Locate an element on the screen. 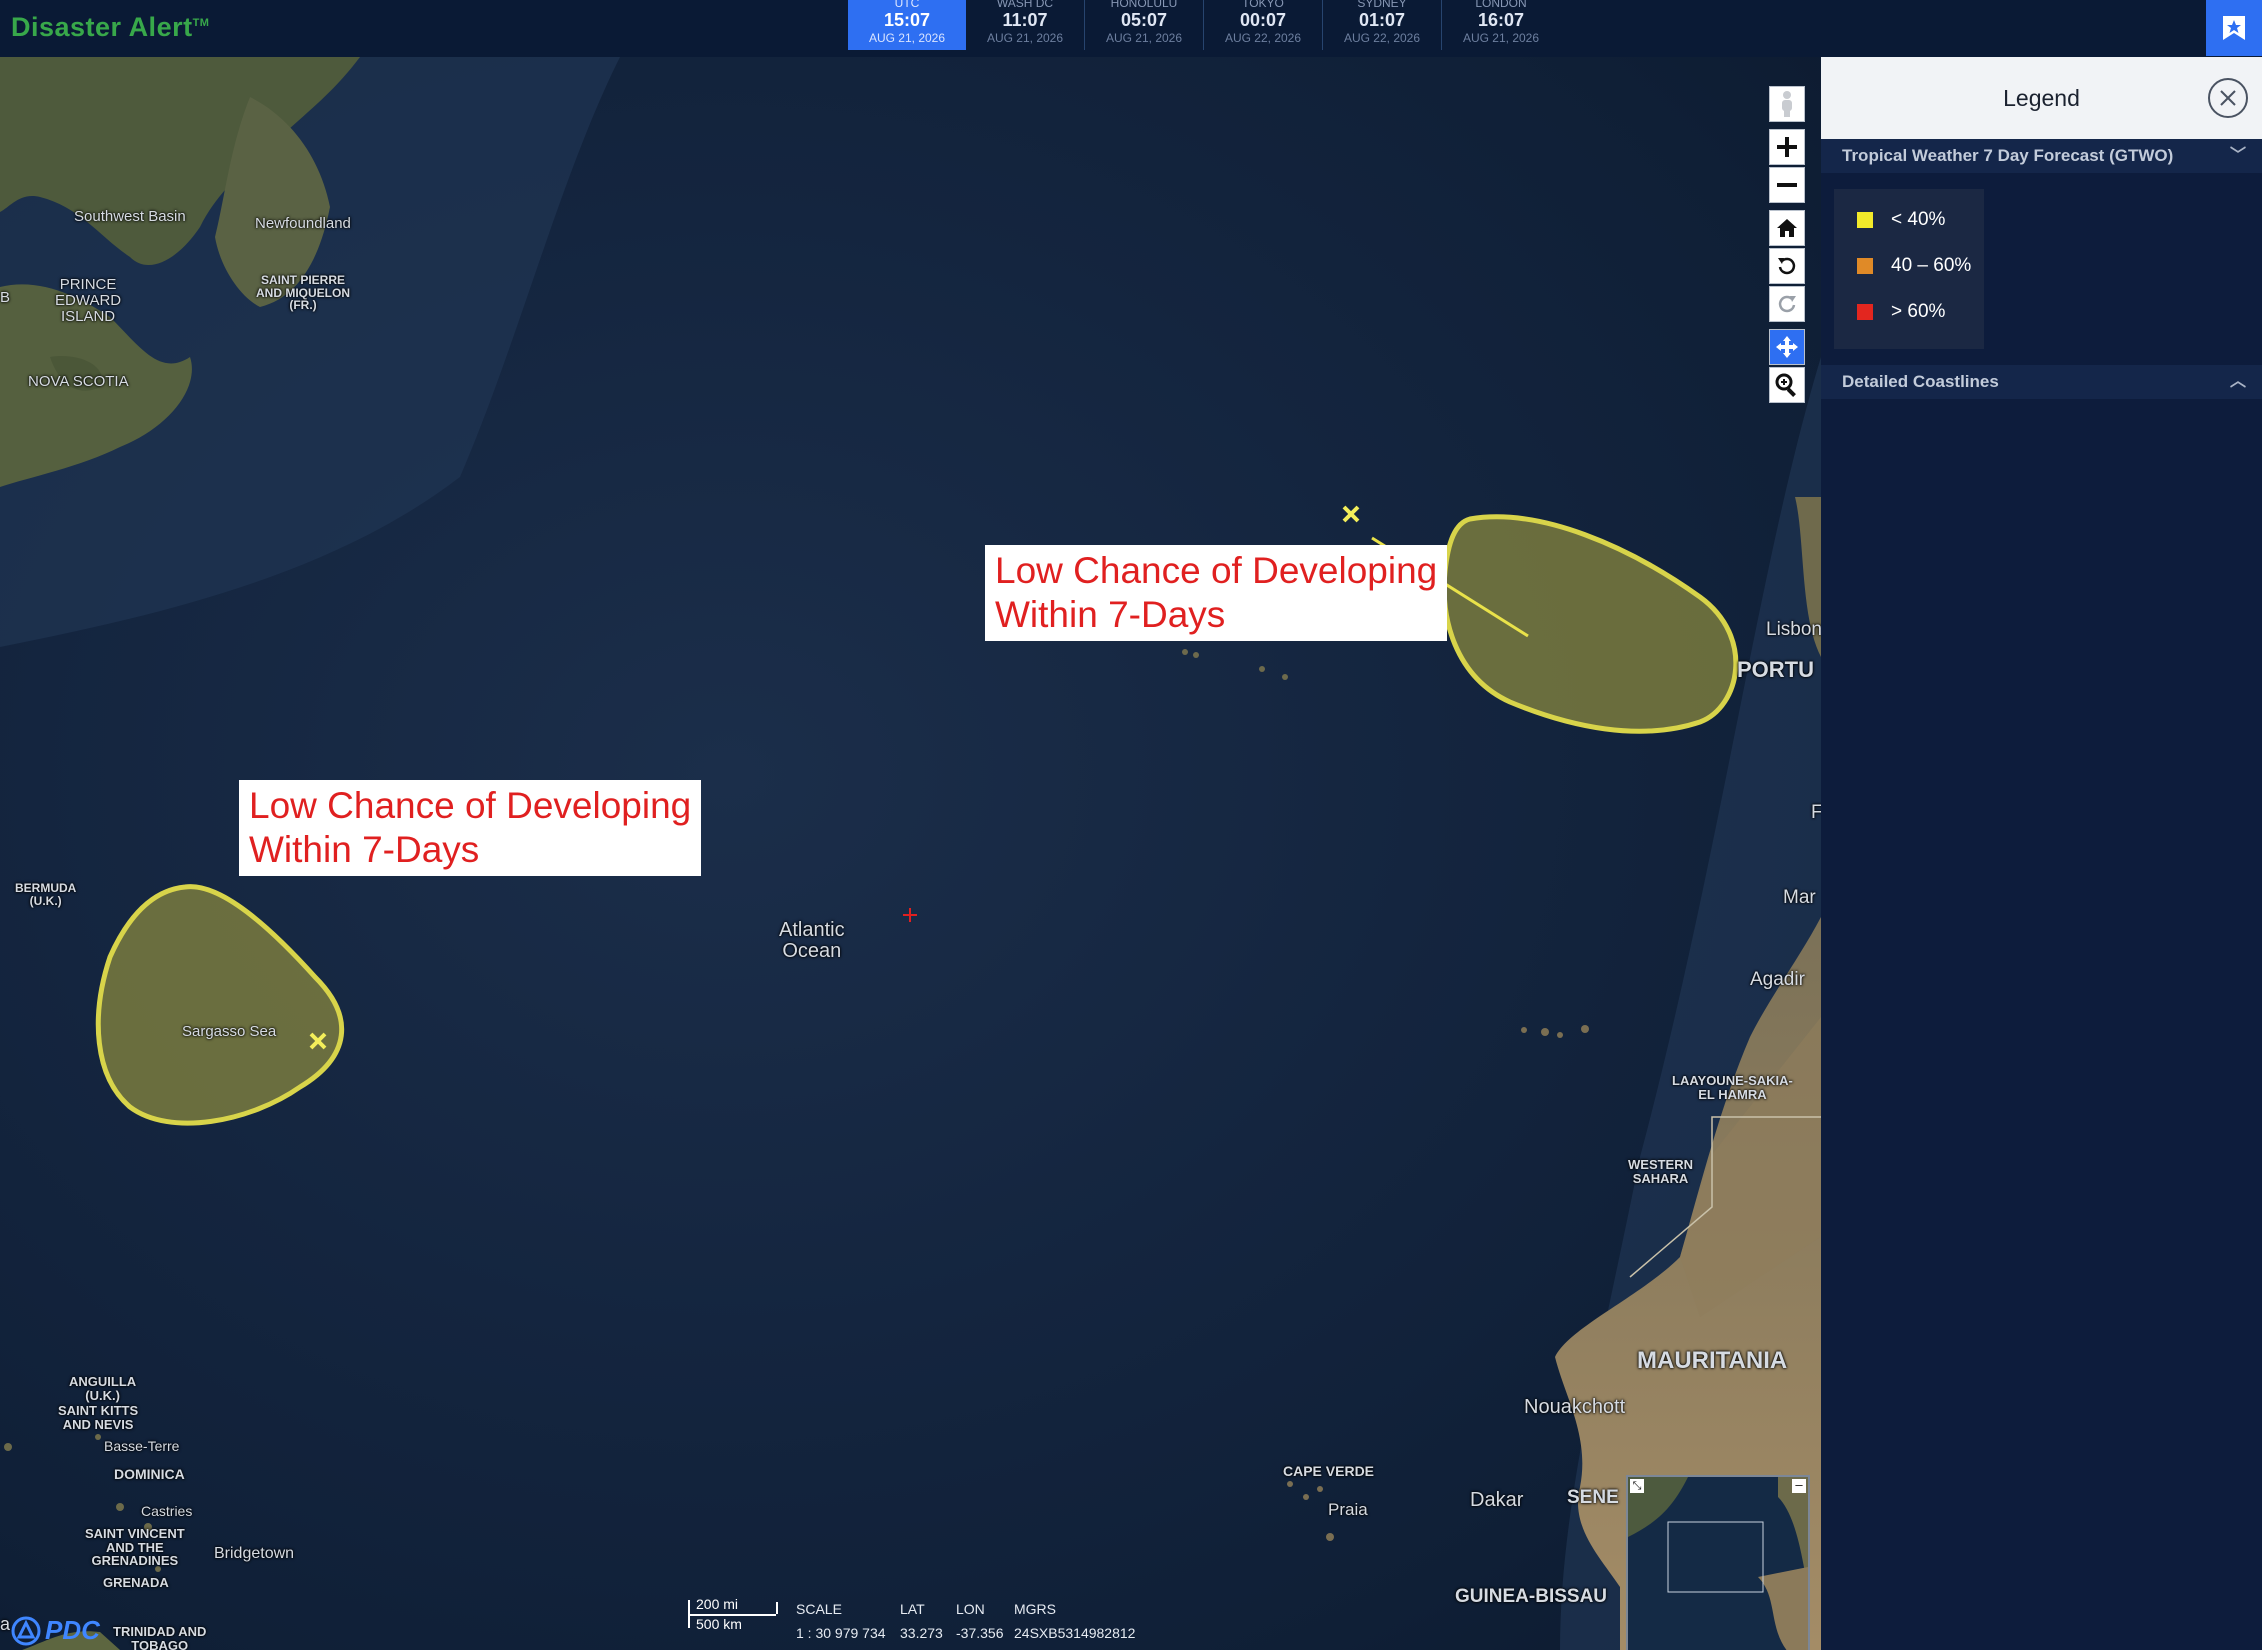  place-label: SAINT PIERRE AND MIQUELON (FR.) is located at coordinates (303, 293).